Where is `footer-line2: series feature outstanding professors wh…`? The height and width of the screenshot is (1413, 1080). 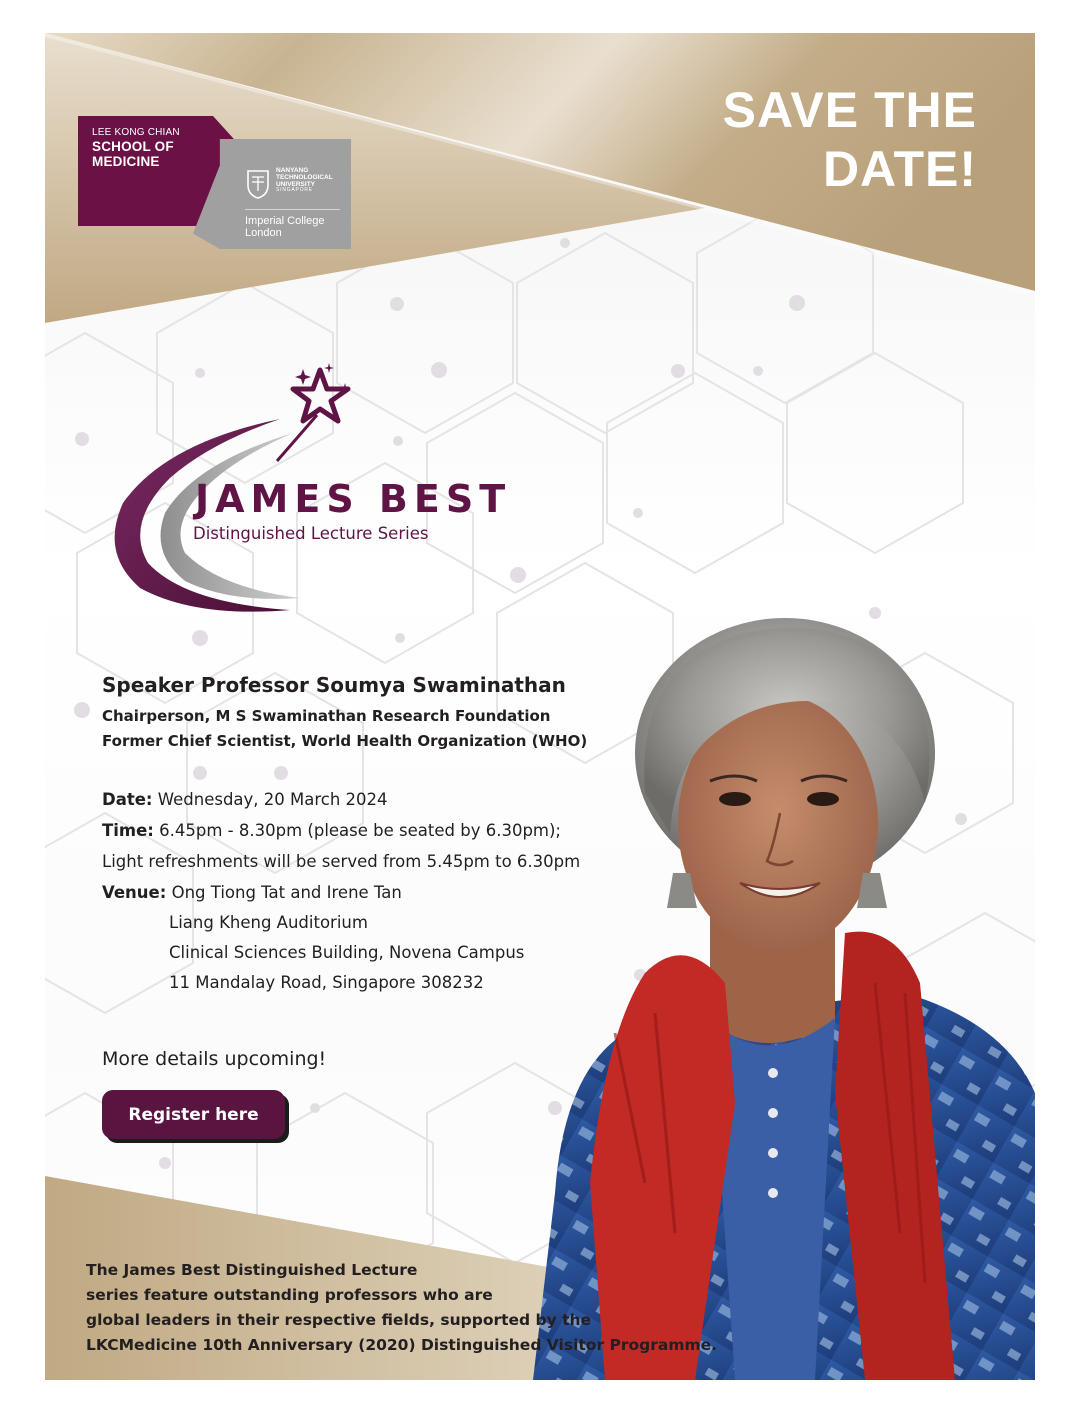 footer-line2: series feature outstanding professors wh… is located at coordinates (289, 1295).